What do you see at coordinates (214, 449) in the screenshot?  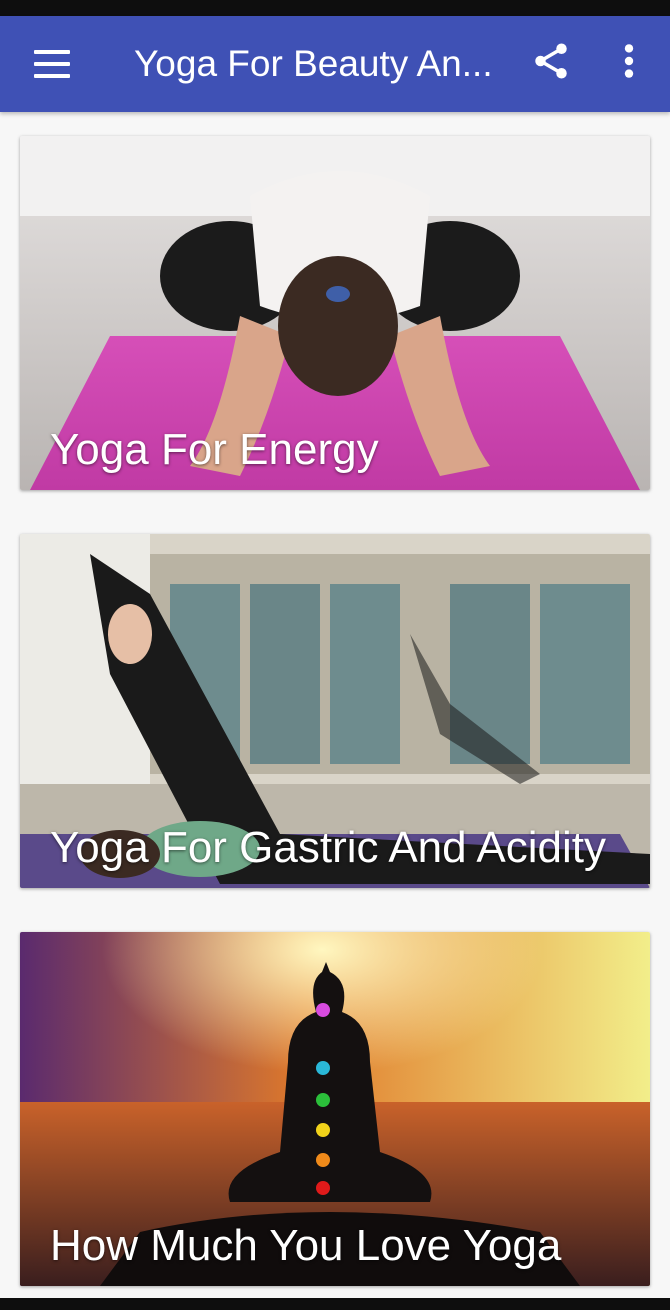 I see `card-title: Yoga For Energy` at bounding box center [214, 449].